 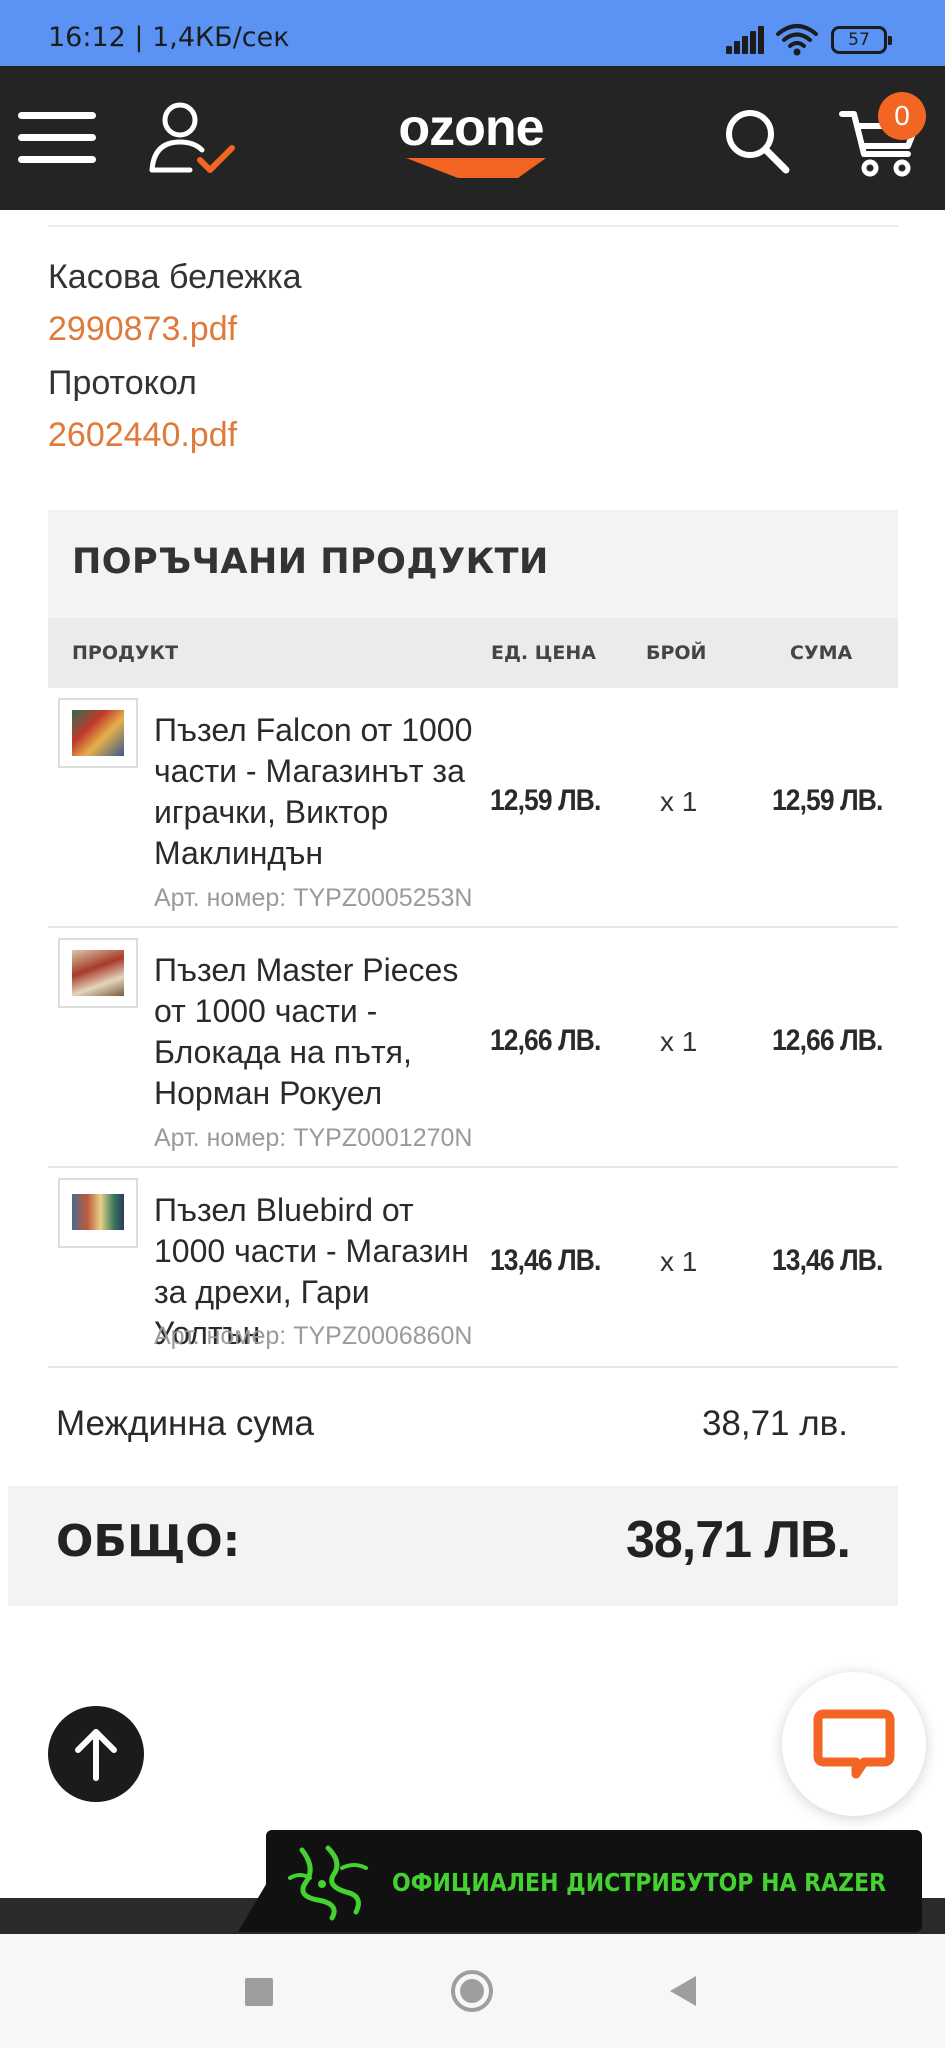 I want to click on battery-icon: 57, so click(x=861, y=40).